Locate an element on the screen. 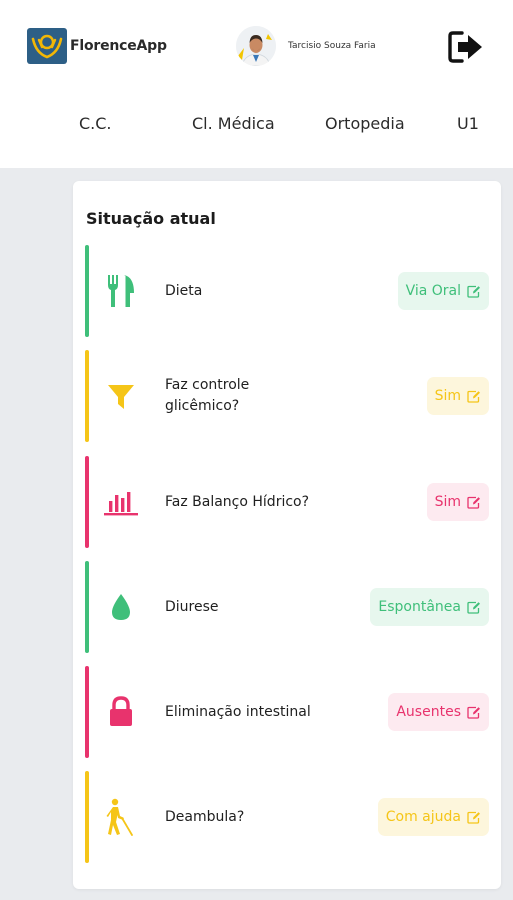 The height and width of the screenshot is (900, 513). status-row-balanco: Faz Balanço Hídrico? Sim is located at coordinates (287, 502).